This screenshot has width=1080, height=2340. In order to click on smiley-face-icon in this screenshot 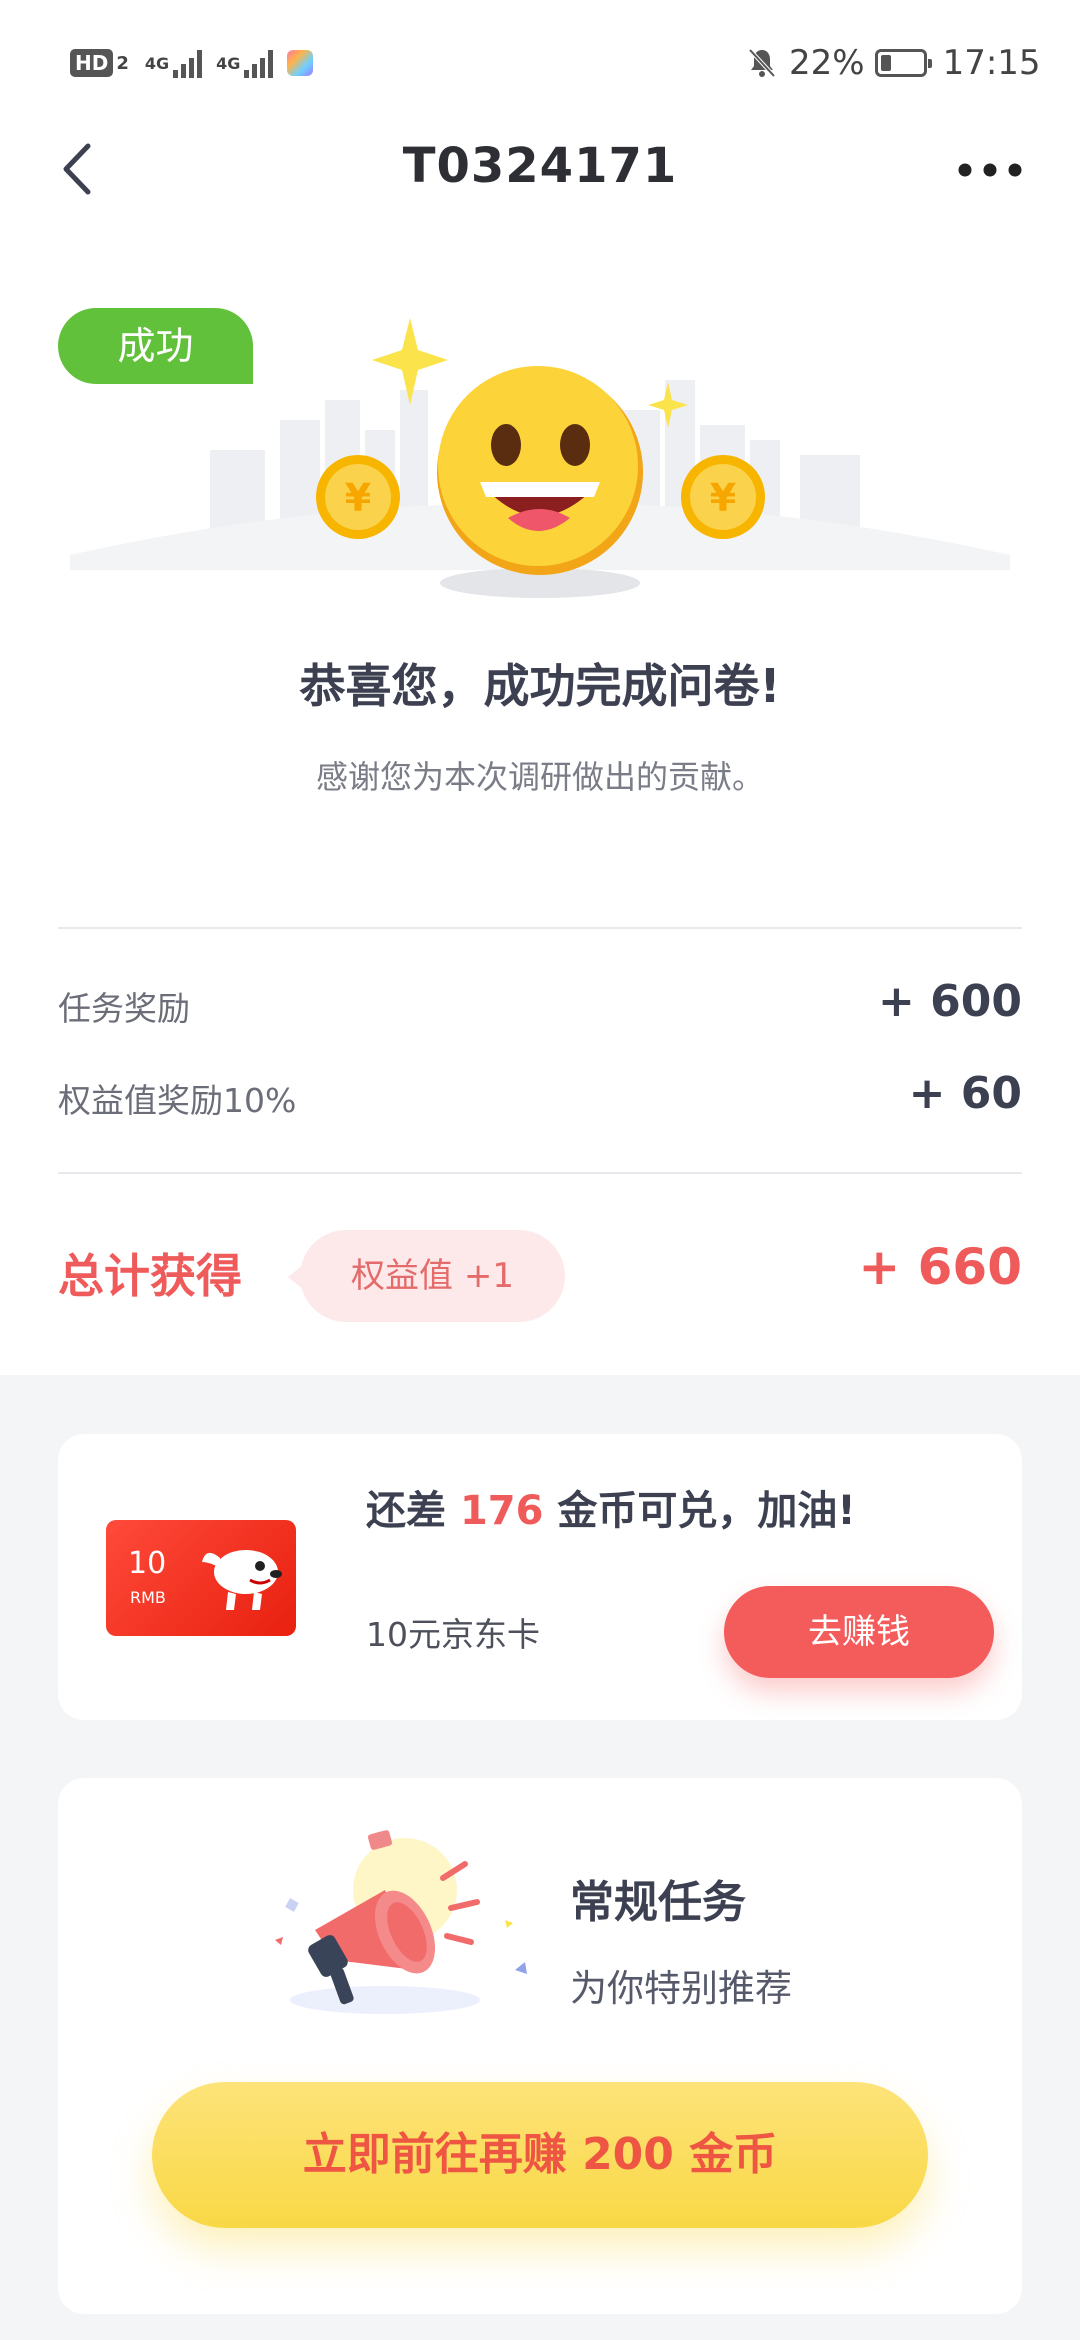, I will do `click(540, 470)`.